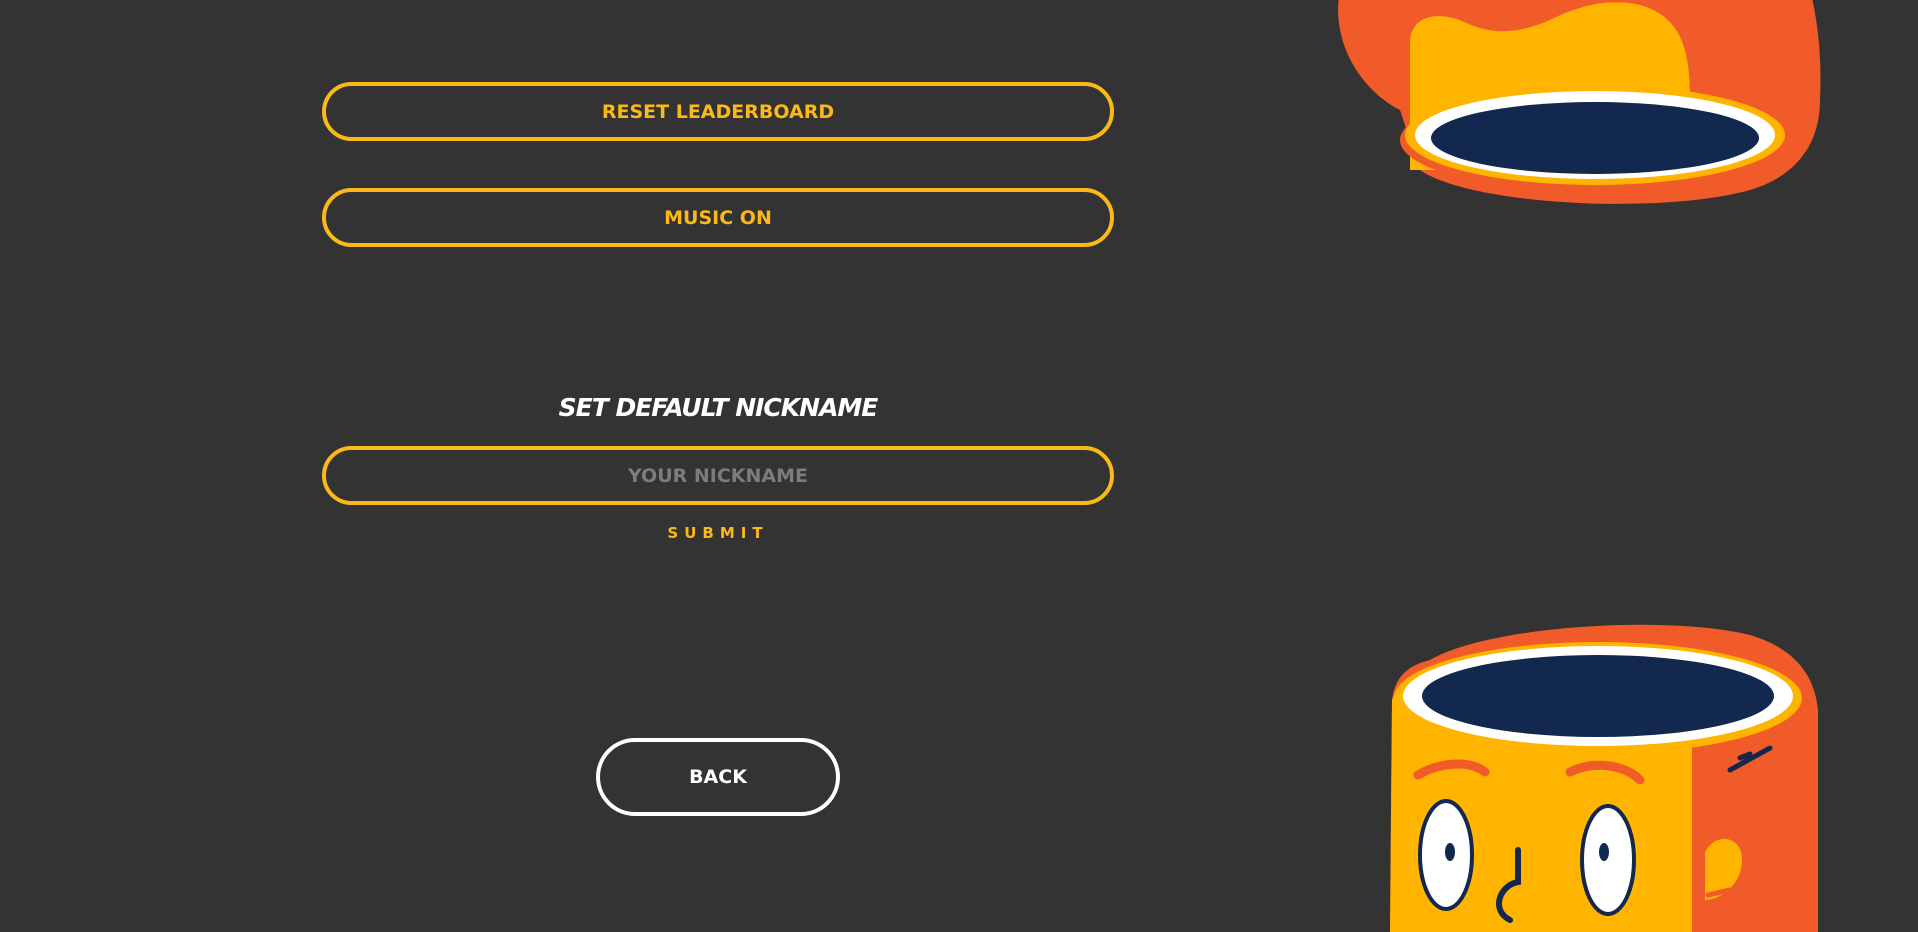 The height and width of the screenshot is (932, 1918). I want to click on cup-character-face-icon, so click(1604, 778).